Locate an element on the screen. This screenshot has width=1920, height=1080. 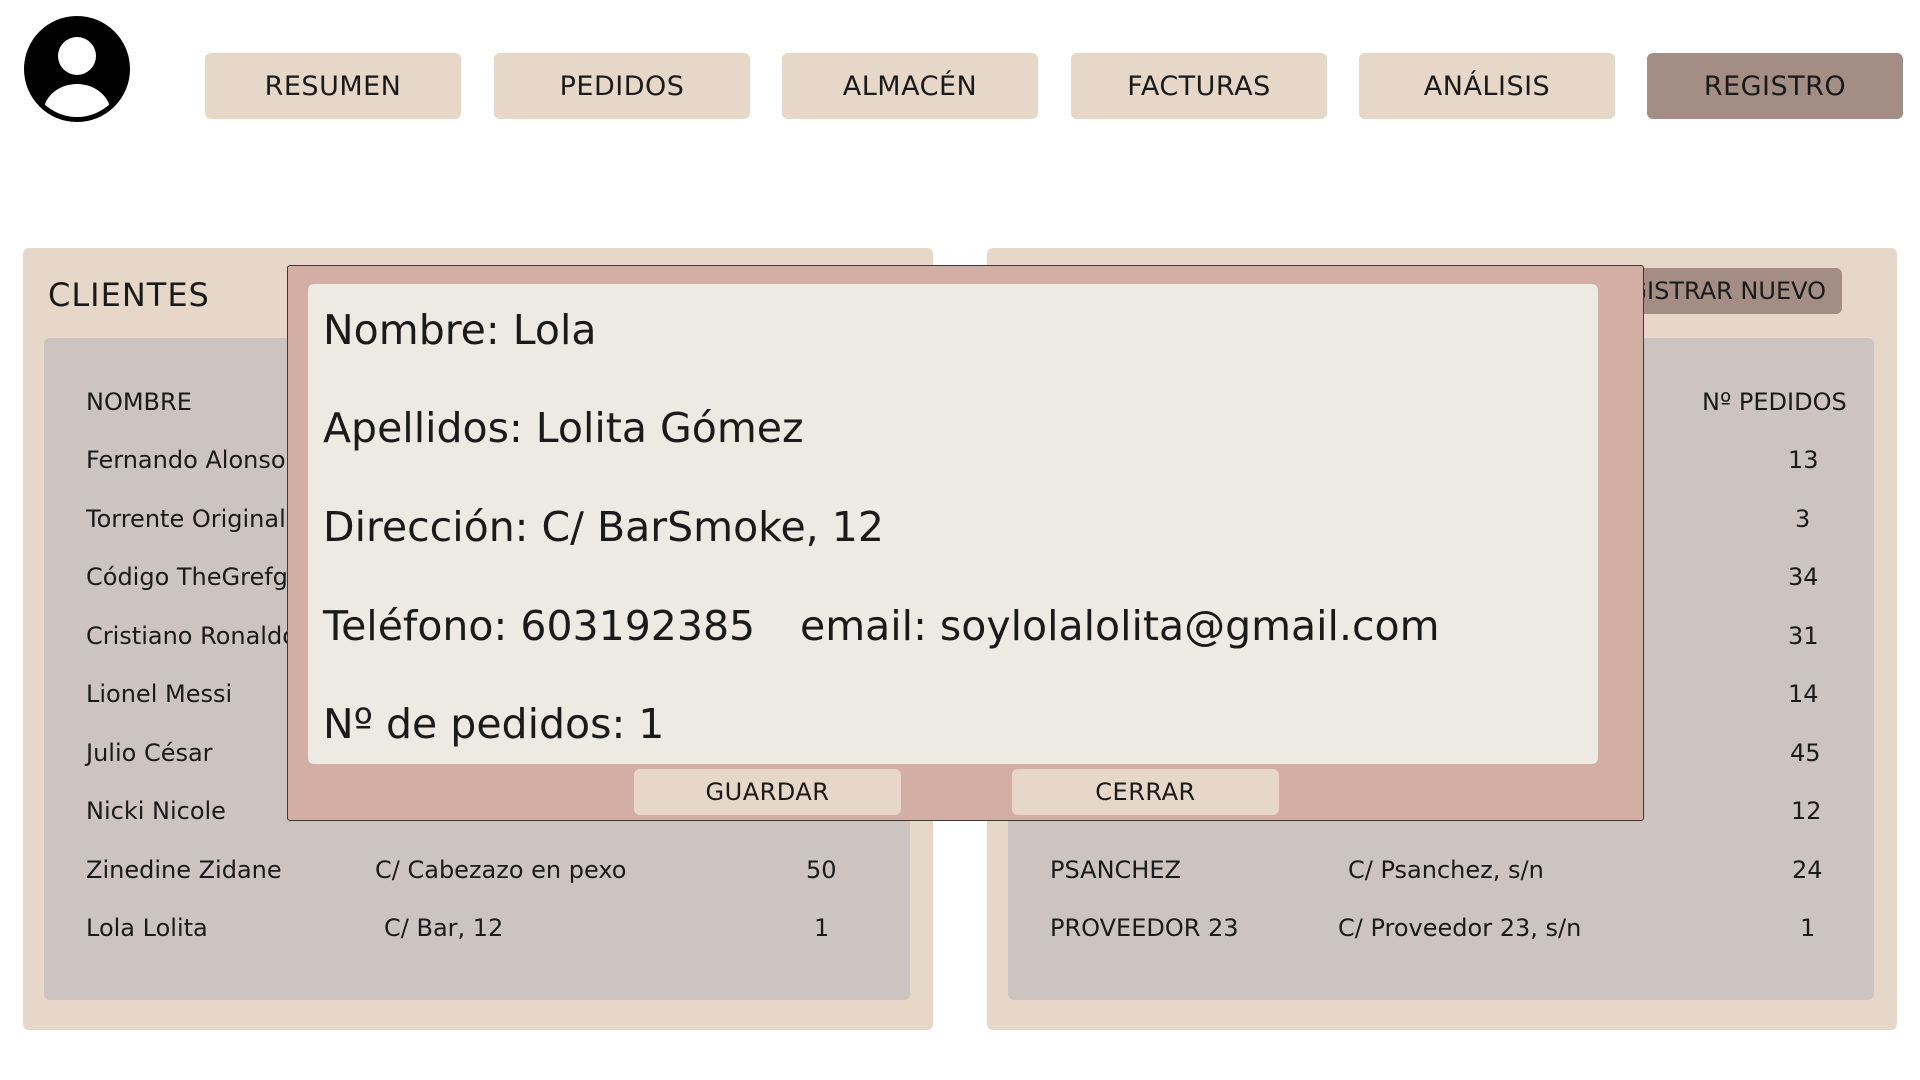
user-avatar-icon is located at coordinates (77, 69).